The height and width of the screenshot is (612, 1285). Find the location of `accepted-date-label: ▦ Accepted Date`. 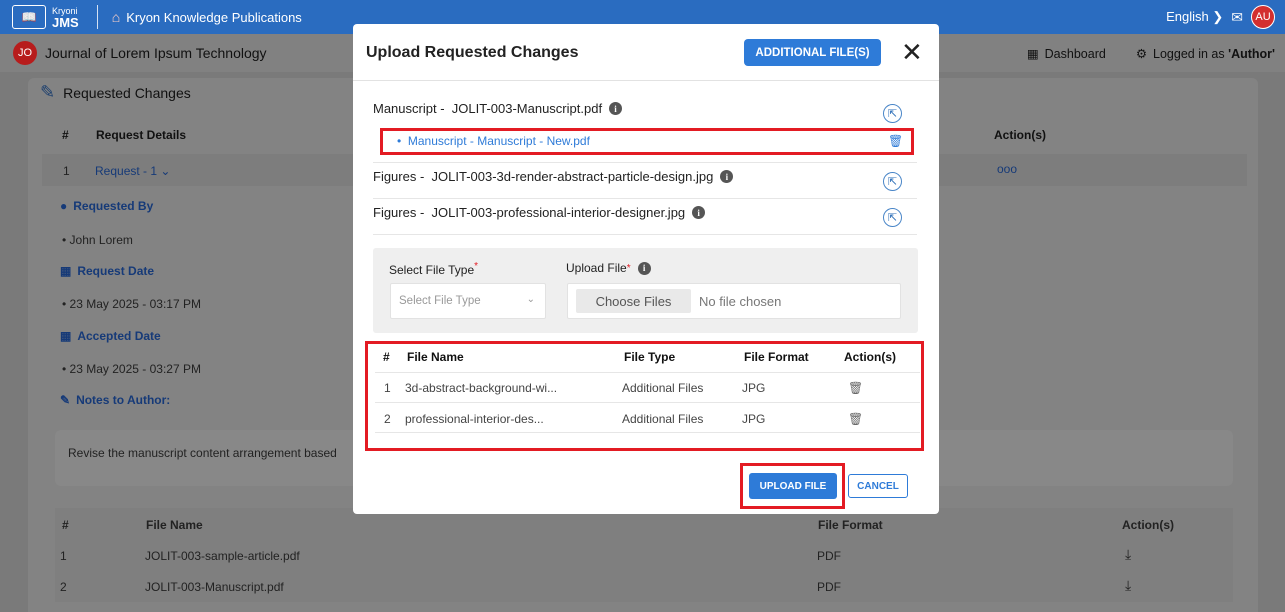

accepted-date-label: ▦ Accepted Date is located at coordinates (110, 336).